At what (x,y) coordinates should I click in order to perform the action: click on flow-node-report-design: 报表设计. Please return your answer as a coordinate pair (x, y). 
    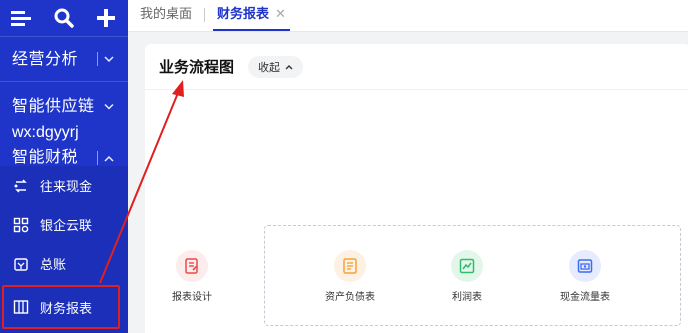
    Looking at the image, I should click on (192, 276).